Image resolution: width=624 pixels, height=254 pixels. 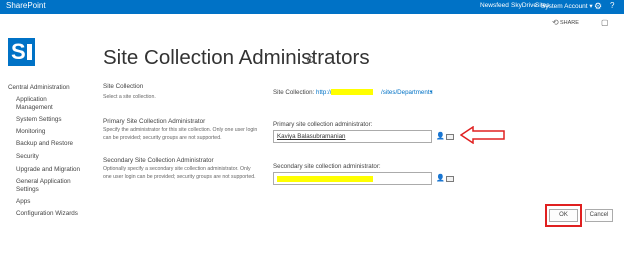 I want to click on sharepoint-logo: S, so click(x=21, y=52).